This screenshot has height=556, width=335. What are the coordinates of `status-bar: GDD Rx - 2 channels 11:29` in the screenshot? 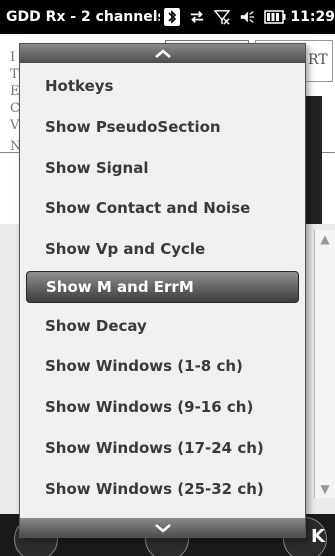 It's located at (167, 17).